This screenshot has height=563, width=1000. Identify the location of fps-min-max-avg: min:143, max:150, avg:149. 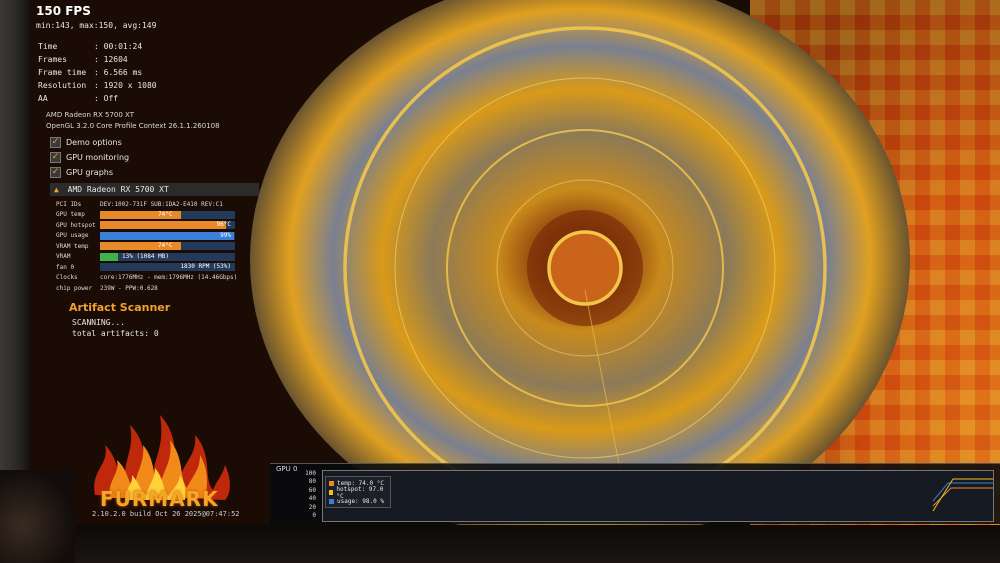
(96, 25).